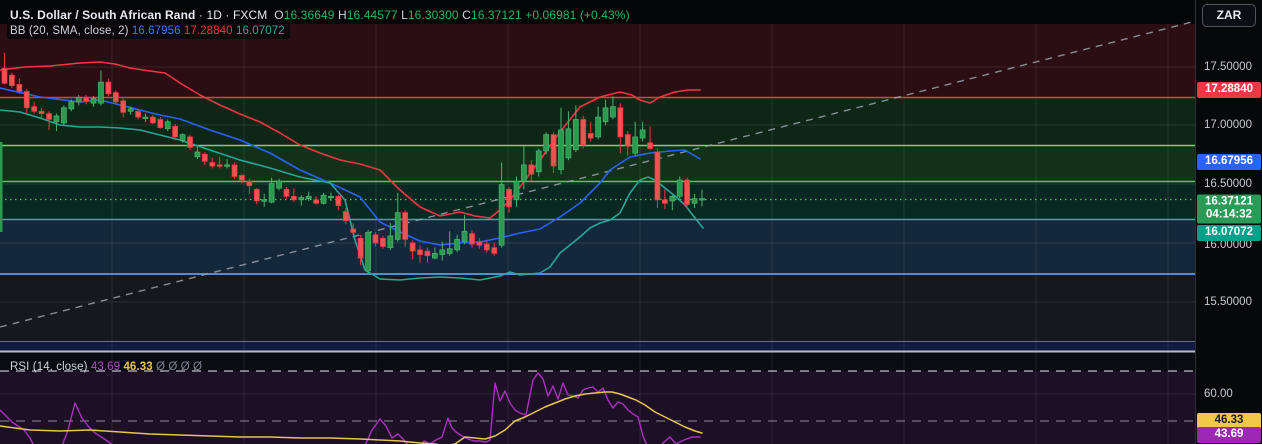 The height and width of the screenshot is (444, 1262). I want to click on zone-blue, so click(598, 246).